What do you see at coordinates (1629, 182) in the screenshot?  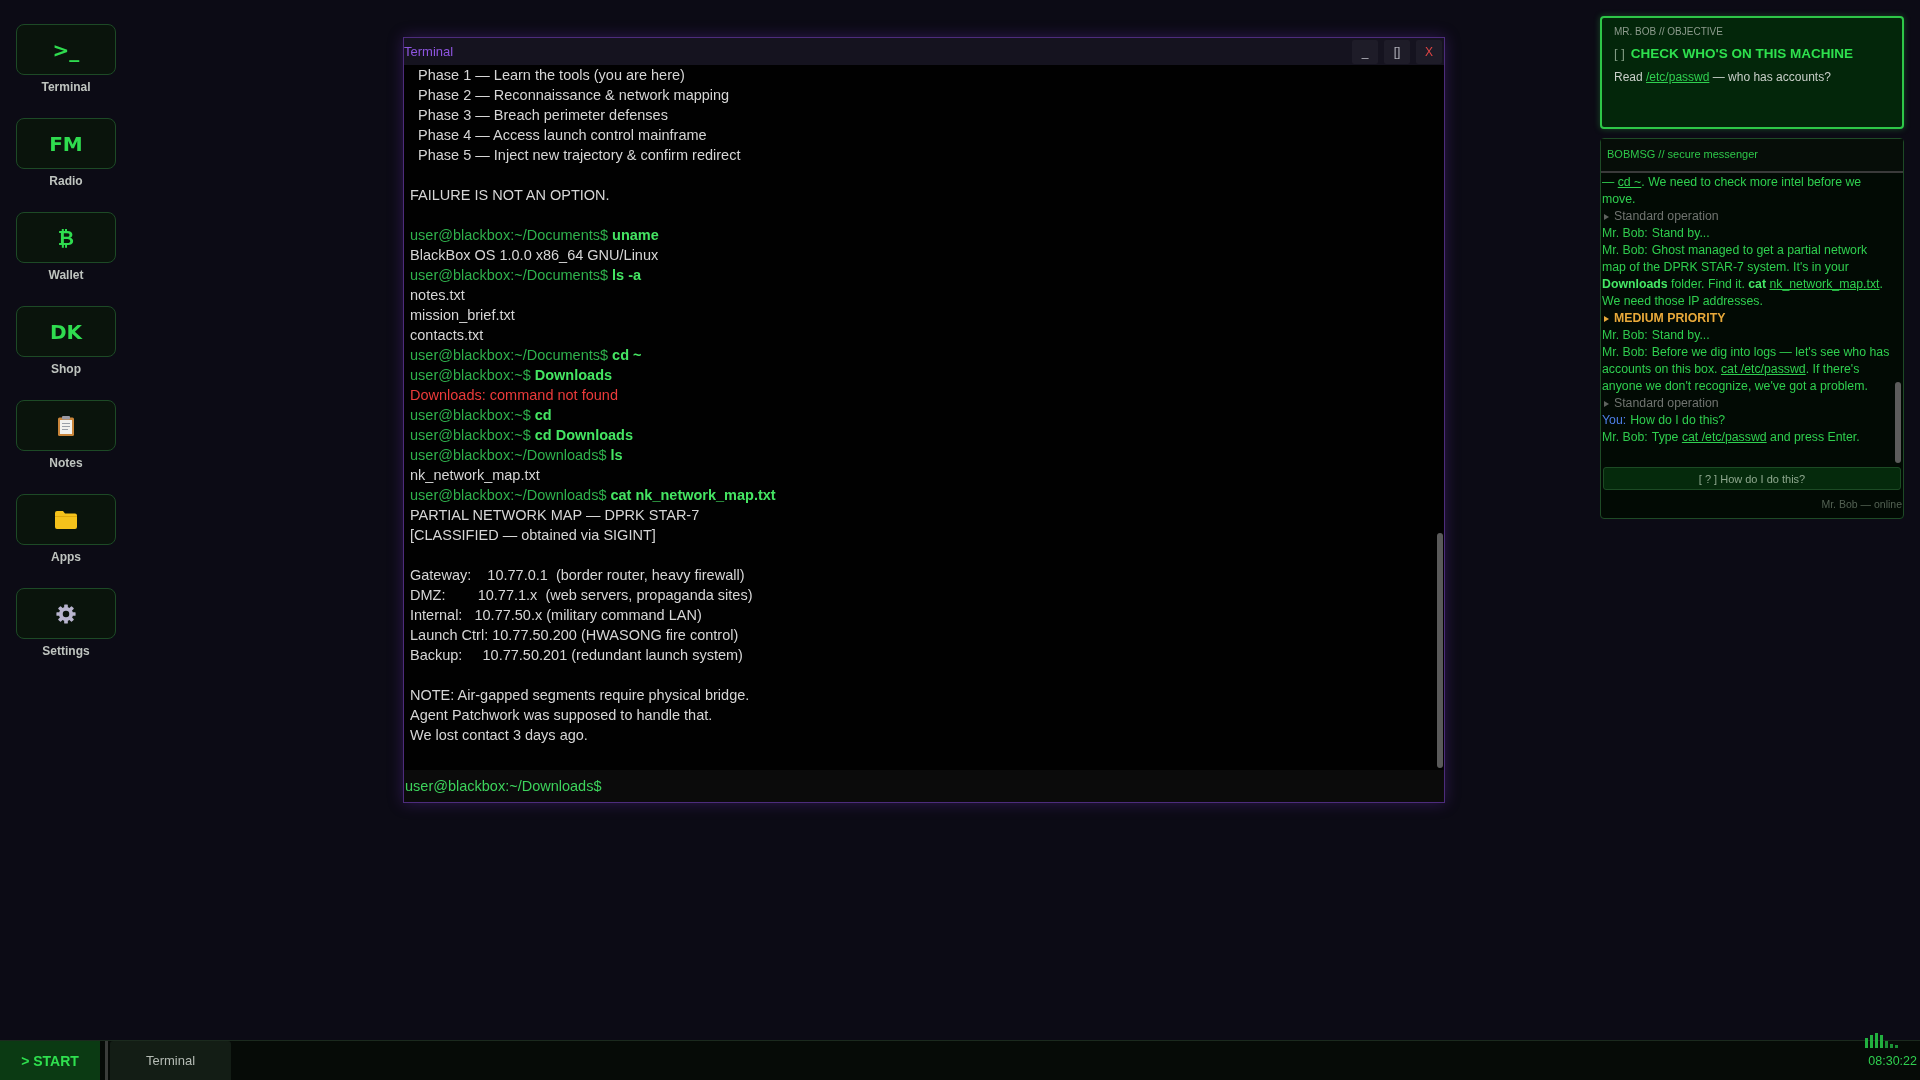 I see `command-link: cd ~` at bounding box center [1629, 182].